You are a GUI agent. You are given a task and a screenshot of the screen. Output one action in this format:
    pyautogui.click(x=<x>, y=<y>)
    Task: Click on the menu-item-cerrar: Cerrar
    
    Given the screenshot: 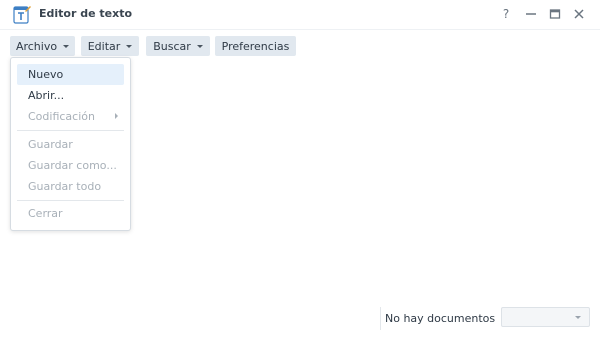 What is the action you would take?
    pyautogui.click(x=70, y=213)
    